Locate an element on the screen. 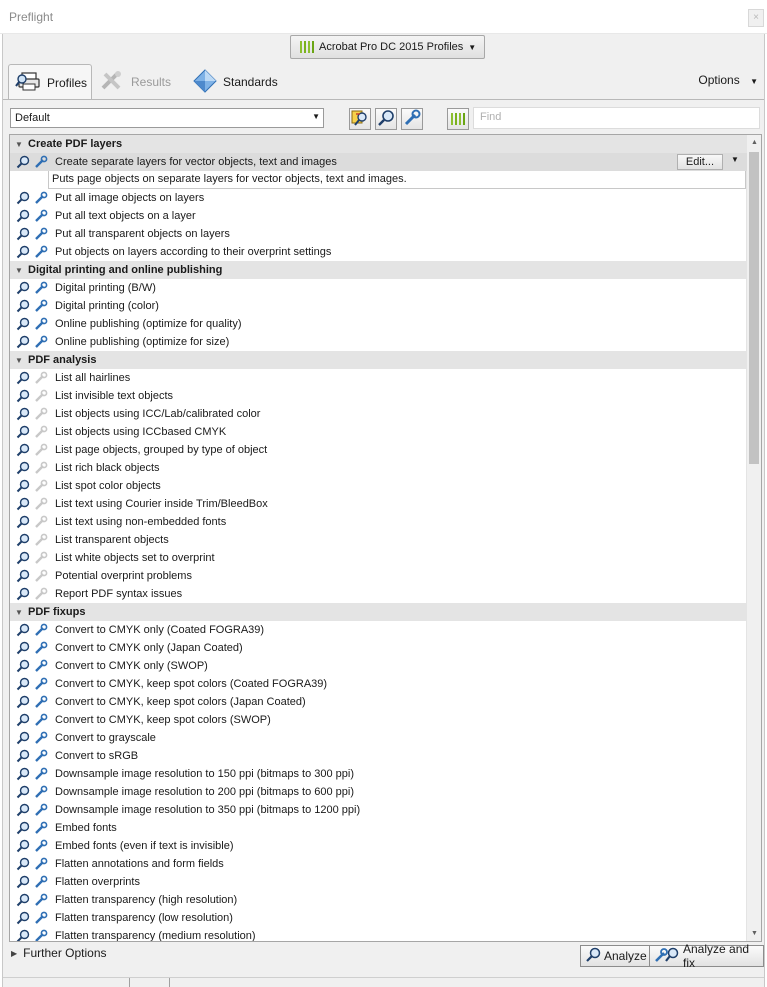 The width and height of the screenshot is (767, 987). profile-row: List objects using ICCbased CMYK is located at coordinates (378, 432).